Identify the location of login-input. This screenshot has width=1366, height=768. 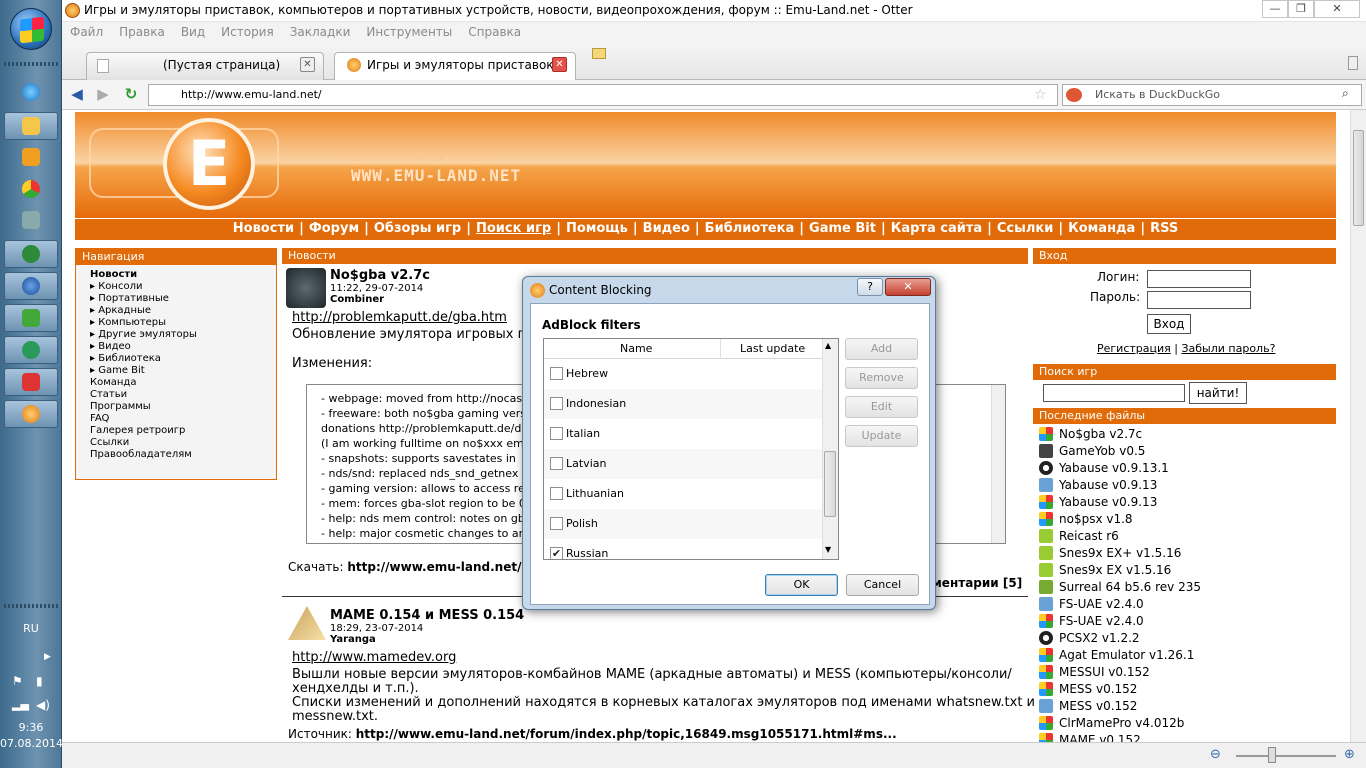
(1199, 279).